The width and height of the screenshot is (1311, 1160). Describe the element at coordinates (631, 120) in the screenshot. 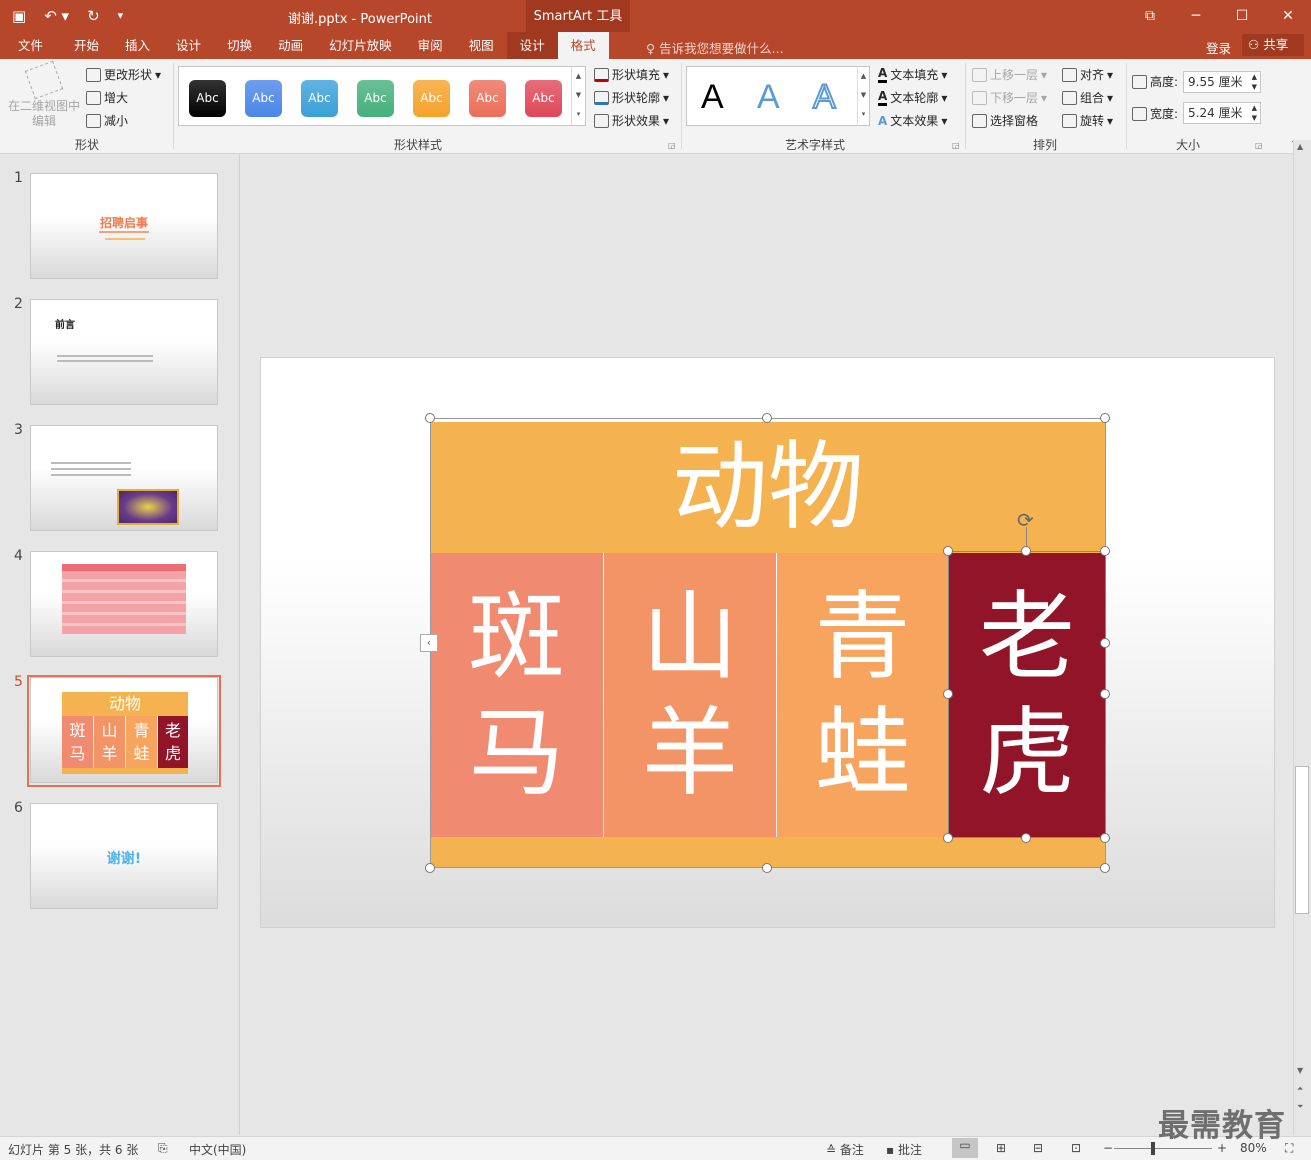

I see `shape-effects-button: 形状效果 ▾` at that location.